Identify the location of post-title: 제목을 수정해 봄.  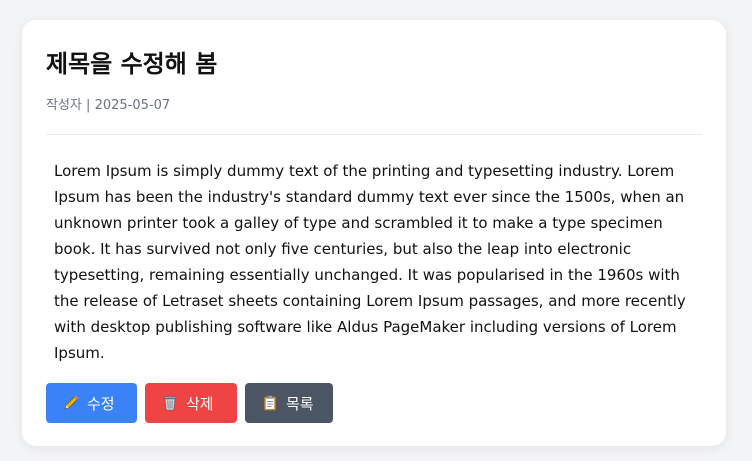
(132, 64).